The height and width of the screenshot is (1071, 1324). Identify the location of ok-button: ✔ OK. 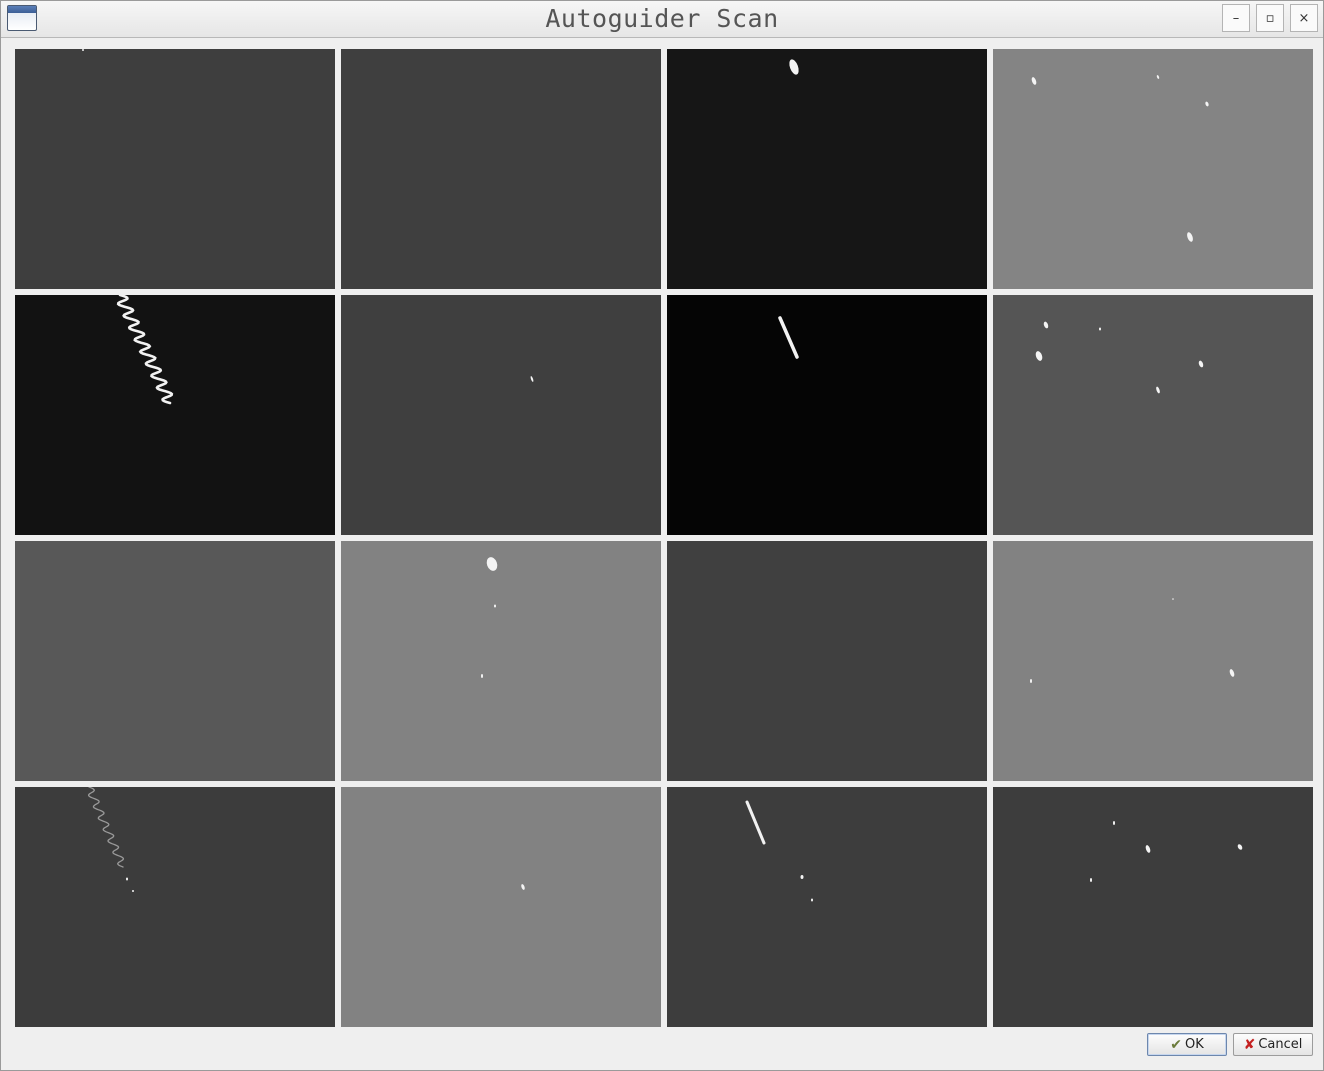
(1187, 1044).